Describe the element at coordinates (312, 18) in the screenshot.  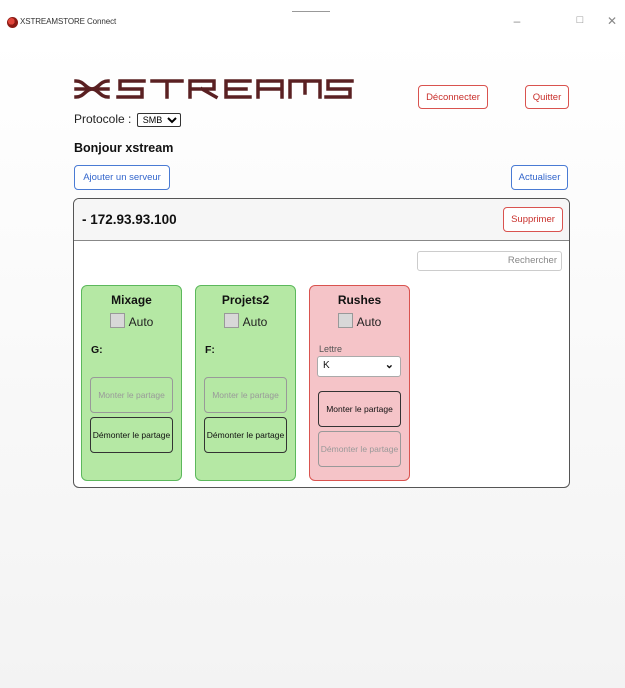
I see `window-titlebar: XSTREAMSTORE Connect – □ ✕` at that location.